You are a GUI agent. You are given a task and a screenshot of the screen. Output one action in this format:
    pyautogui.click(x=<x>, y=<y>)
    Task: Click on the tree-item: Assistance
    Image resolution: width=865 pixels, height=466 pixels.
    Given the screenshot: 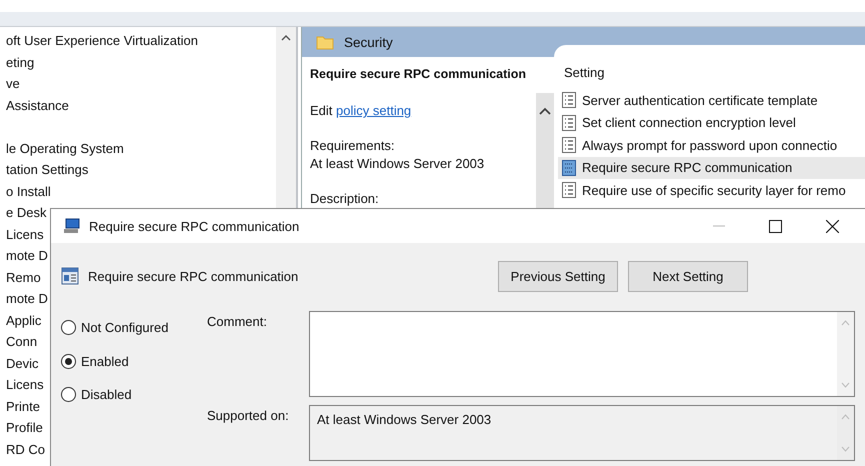 What is the action you would take?
    pyautogui.click(x=141, y=105)
    